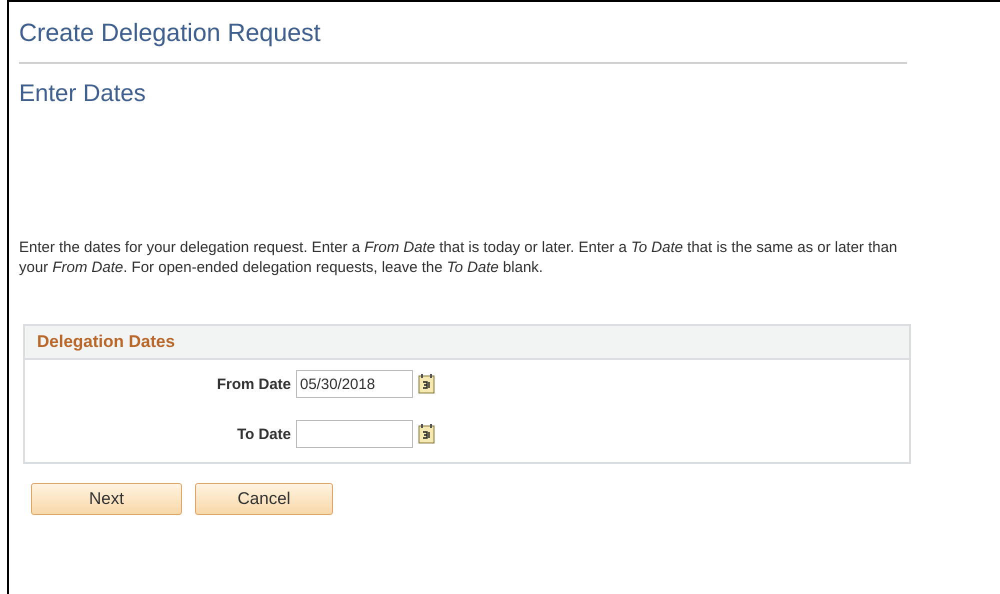  Describe the element at coordinates (354, 384) in the screenshot. I see `date-field: 05/30/2018` at that location.